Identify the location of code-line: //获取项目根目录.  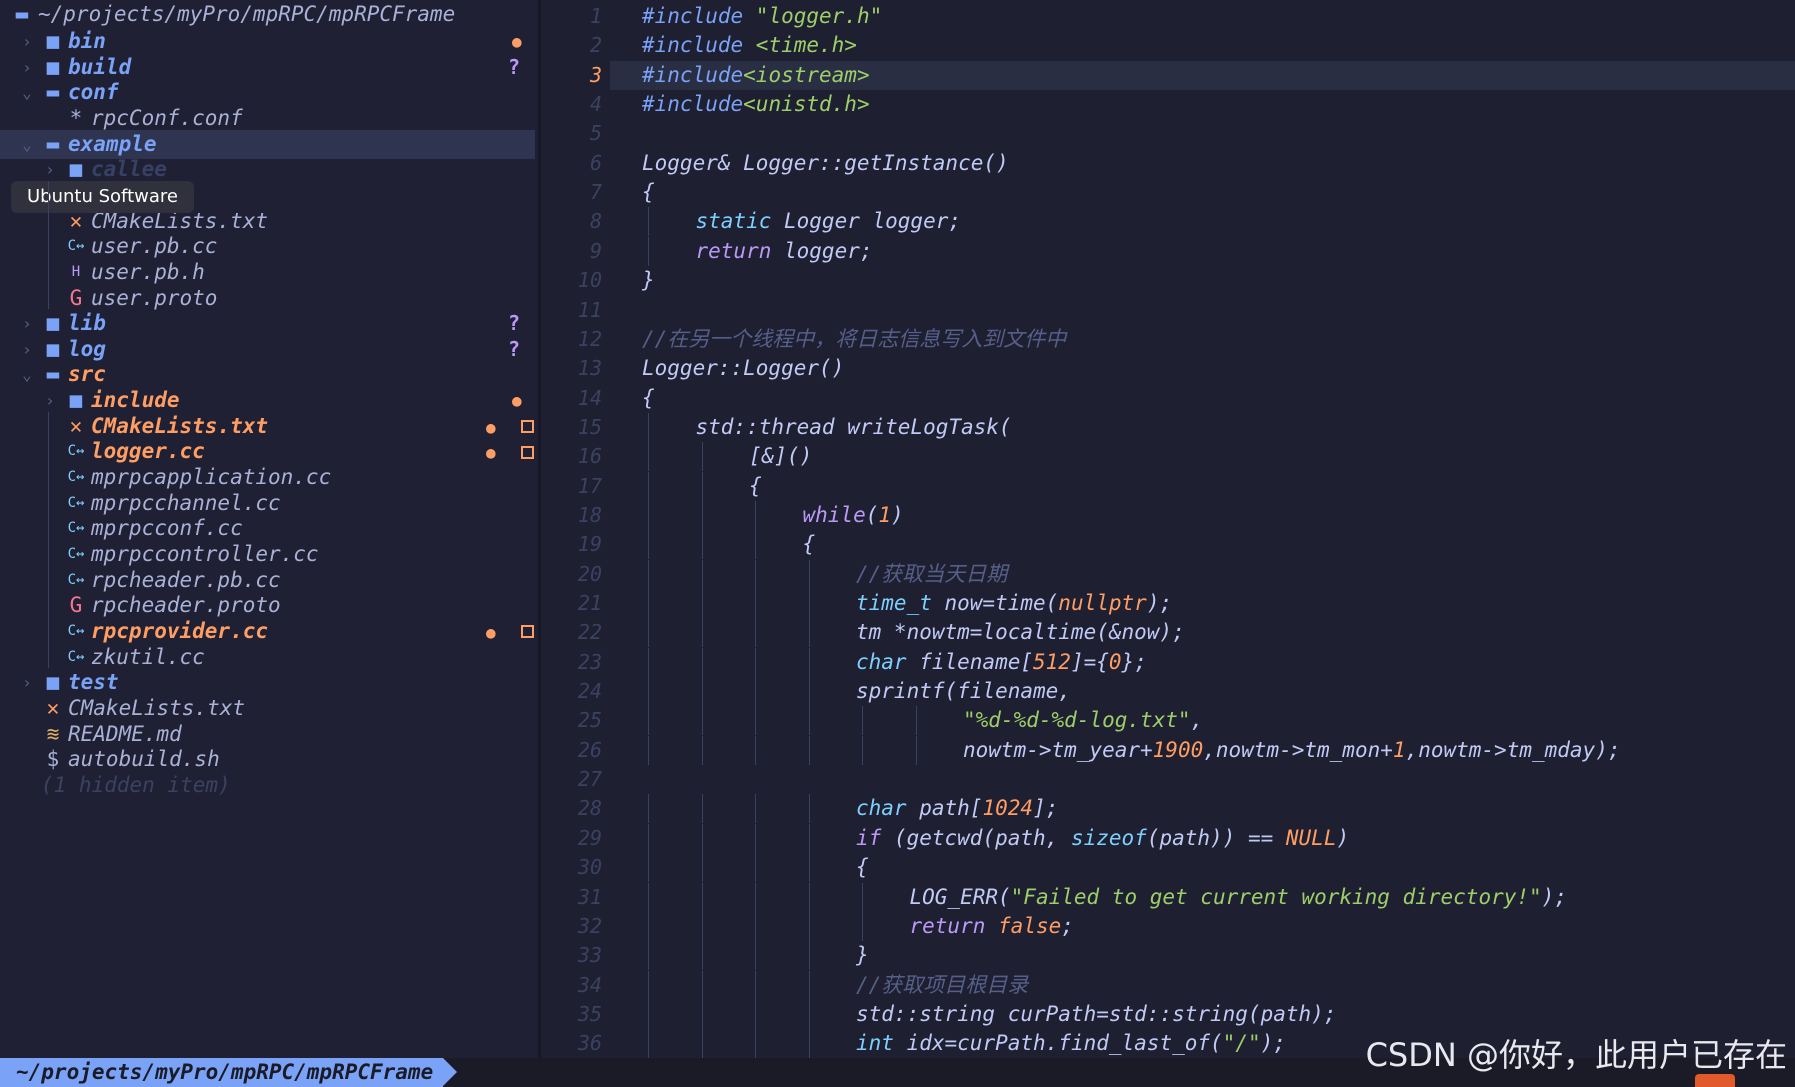
(1202, 985).